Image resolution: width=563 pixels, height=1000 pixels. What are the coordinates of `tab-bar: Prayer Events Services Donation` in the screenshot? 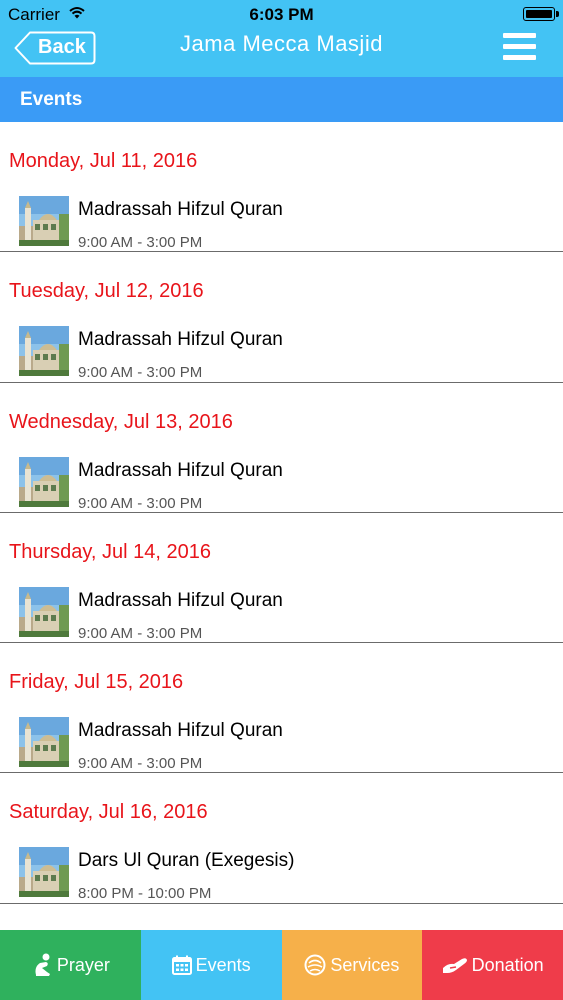 It's located at (281, 965).